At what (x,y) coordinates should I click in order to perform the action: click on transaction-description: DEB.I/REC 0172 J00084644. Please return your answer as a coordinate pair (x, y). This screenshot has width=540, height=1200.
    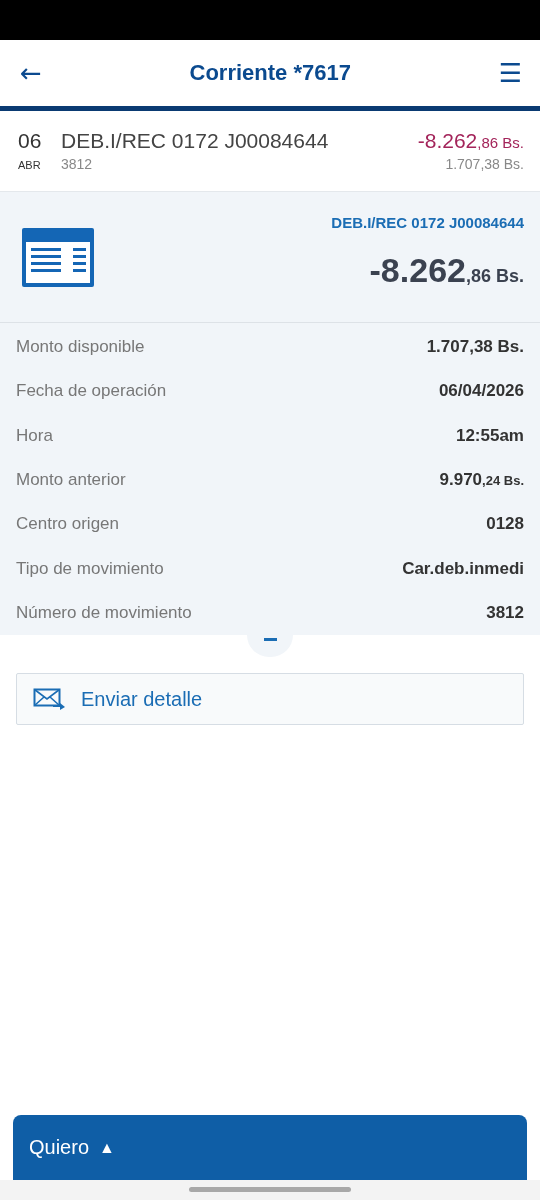
    Looking at the image, I should click on (195, 141).